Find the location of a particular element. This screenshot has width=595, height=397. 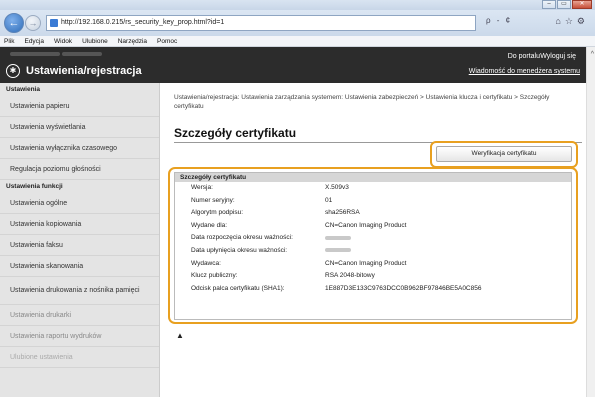

sidebar-item-fax: Ustawienia faksu is located at coordinates (79, 245).